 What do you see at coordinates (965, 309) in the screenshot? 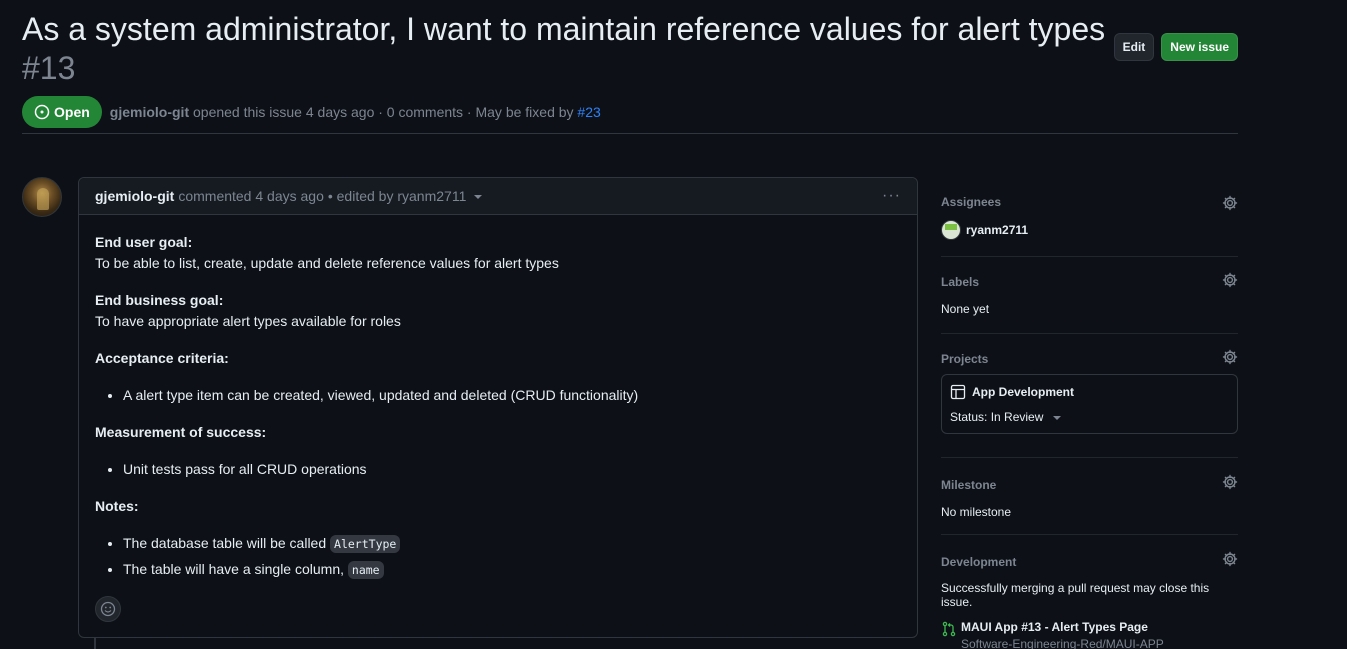
I see `labels-value: None yet` at bounding box center [965, 309].